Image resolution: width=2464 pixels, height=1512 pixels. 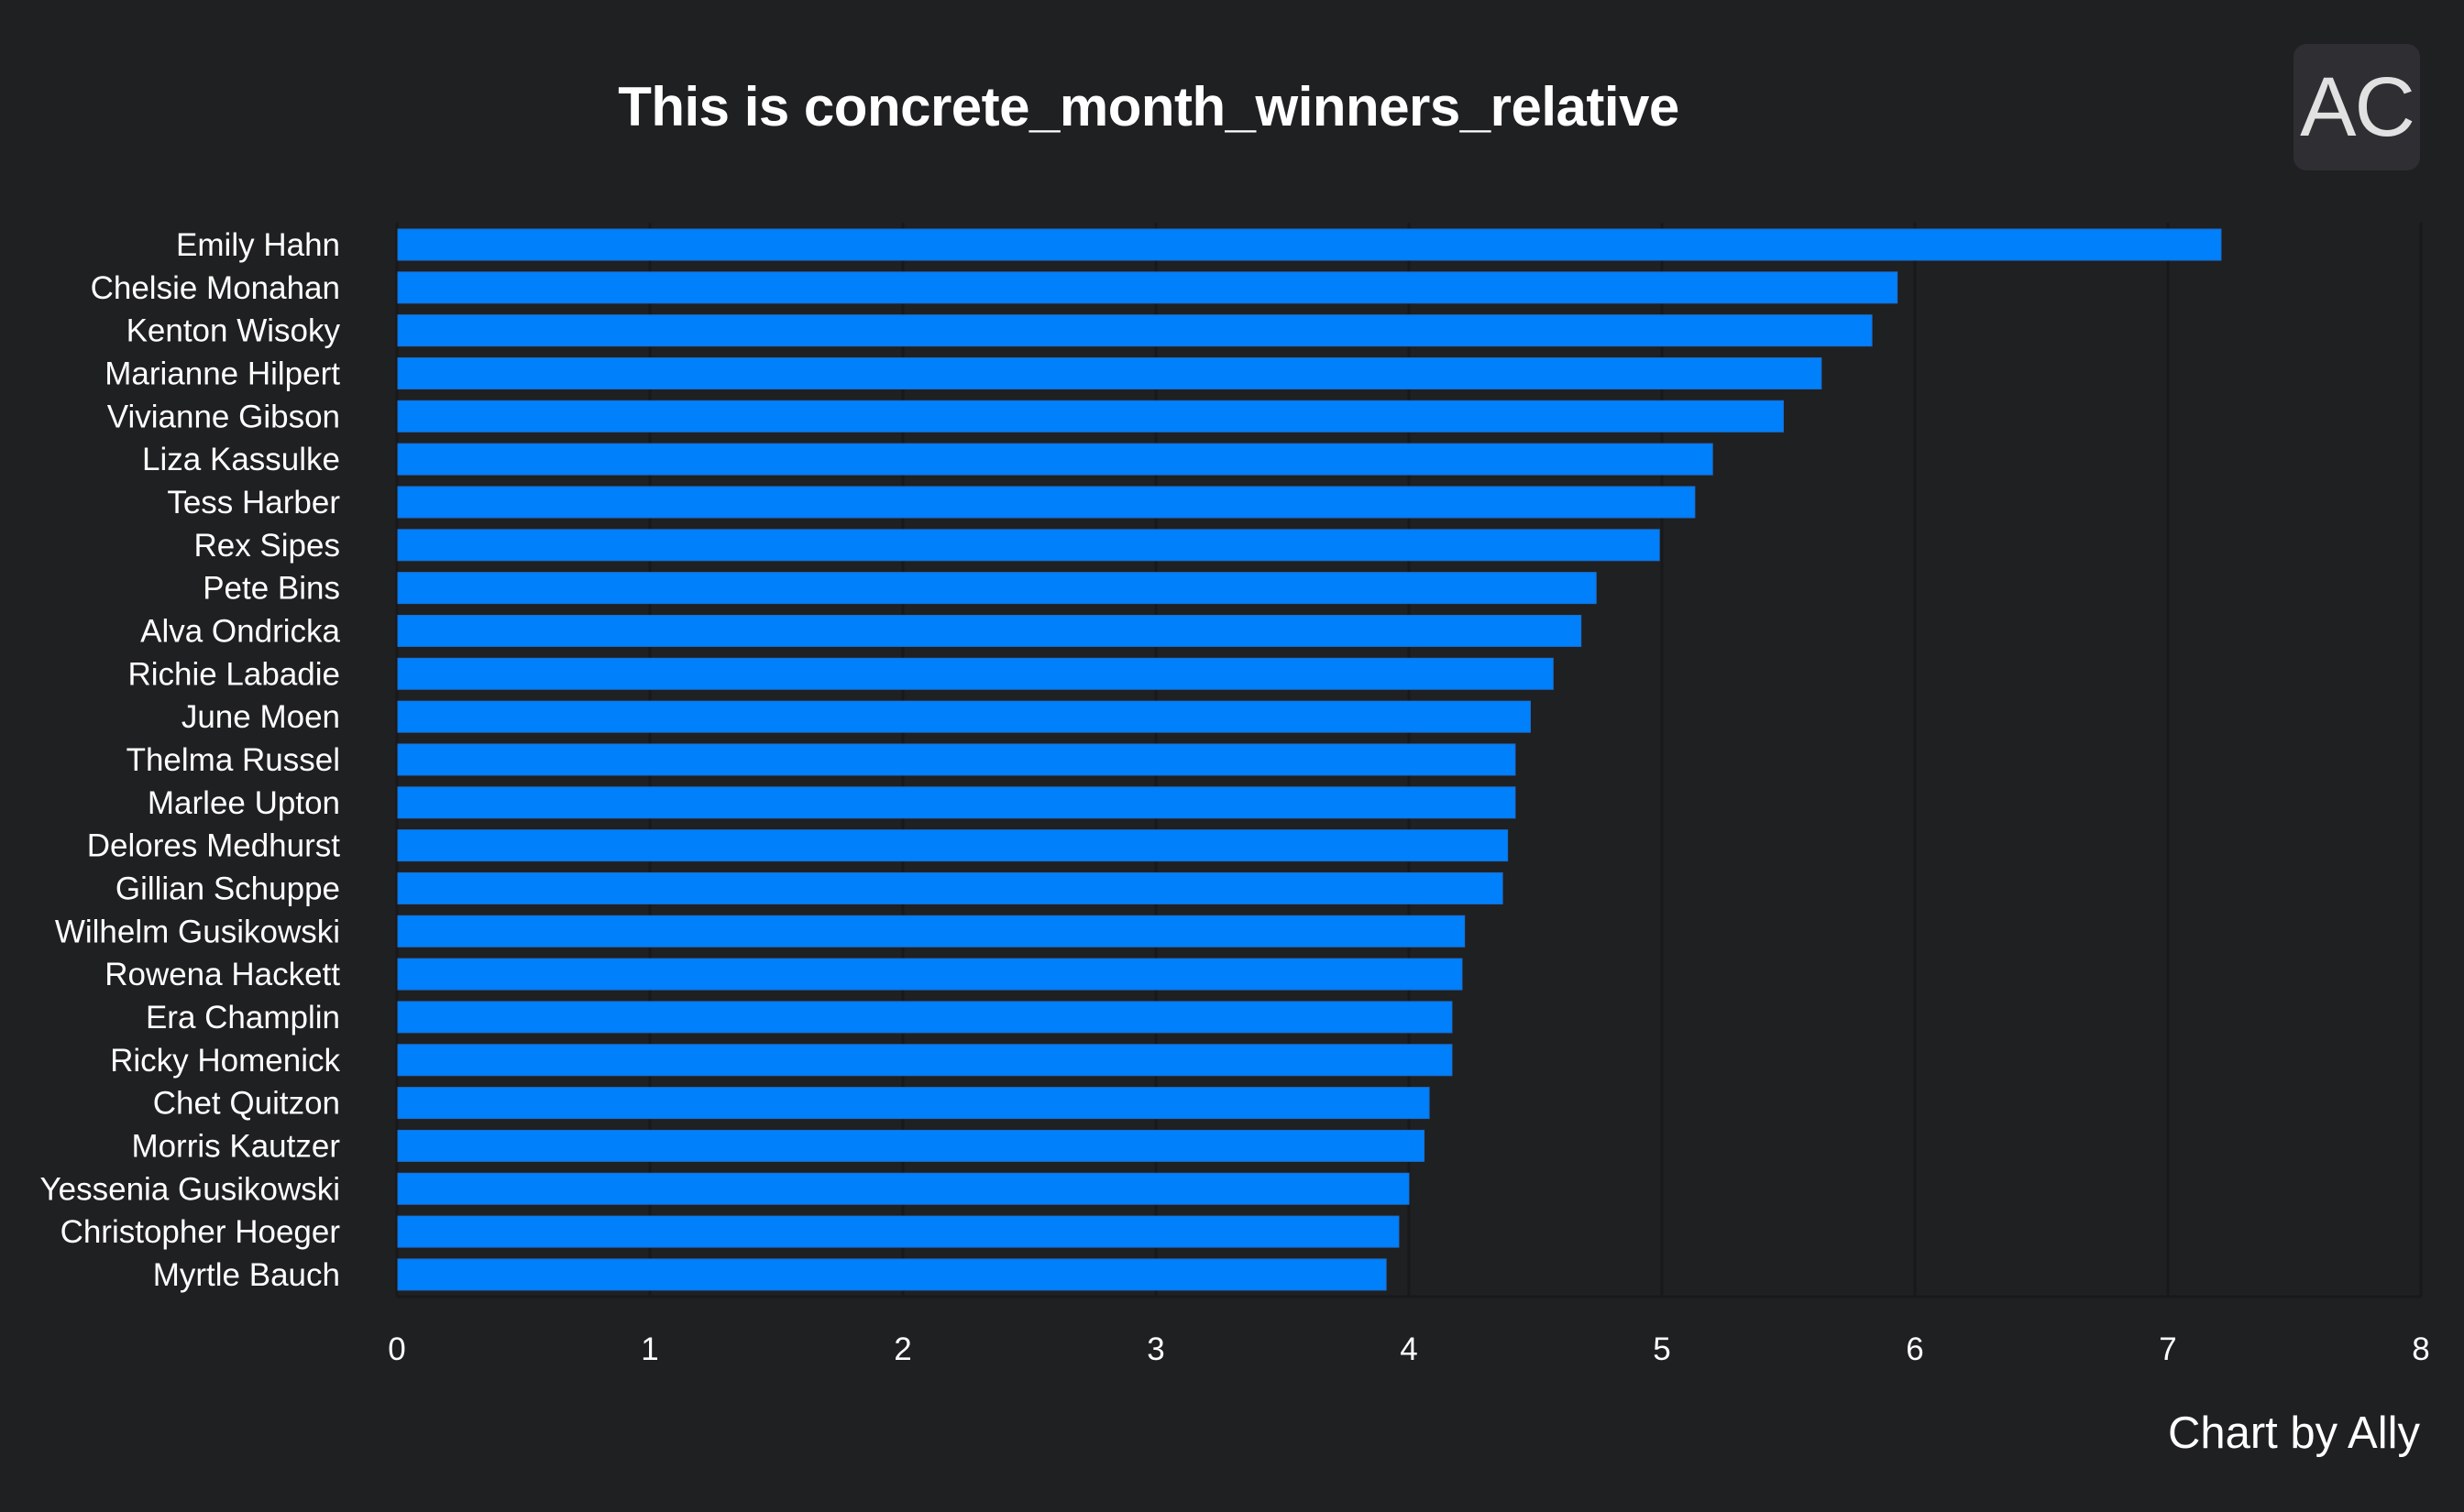 What do you see at coordinates (2167, 1349) in the screenshot?
I see `x-tick-label: 7` at bounding box center [2167, 1349].